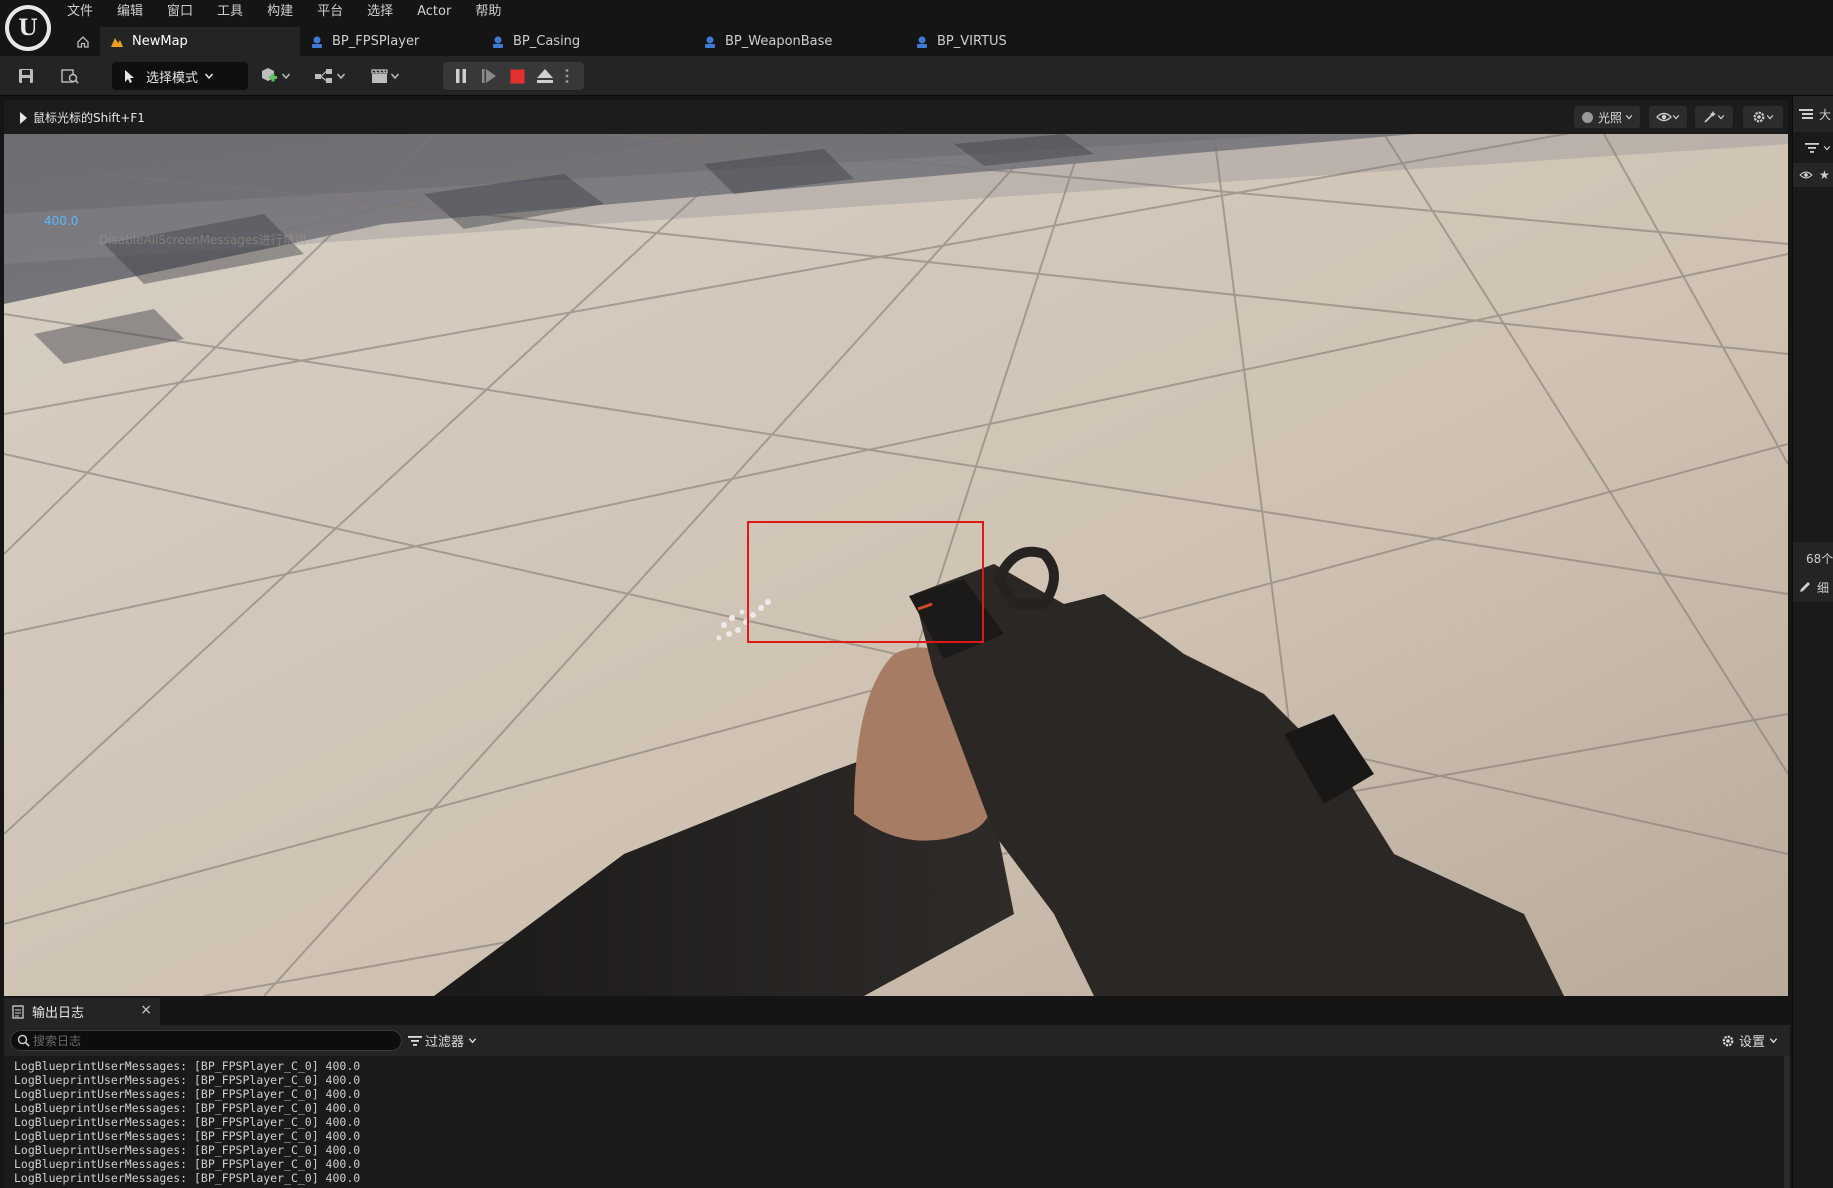 This screenshot has height=1188, width=1833. What do you see at coordinates (865, 582) in the screenshot?
I see `highlight-box` at bounding box center [865, 582].